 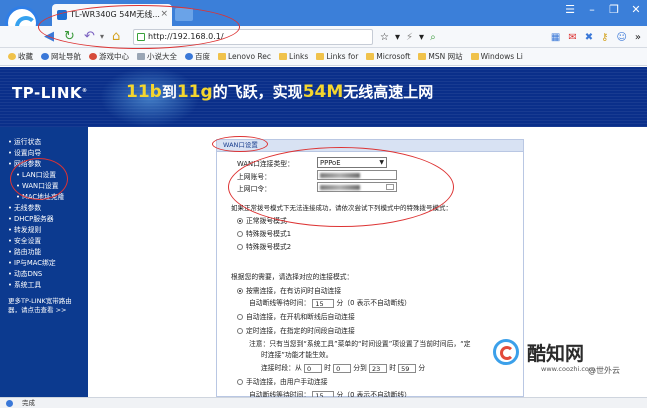 I want to click on timer-end-minute: 59, so click(x=407, y=368).